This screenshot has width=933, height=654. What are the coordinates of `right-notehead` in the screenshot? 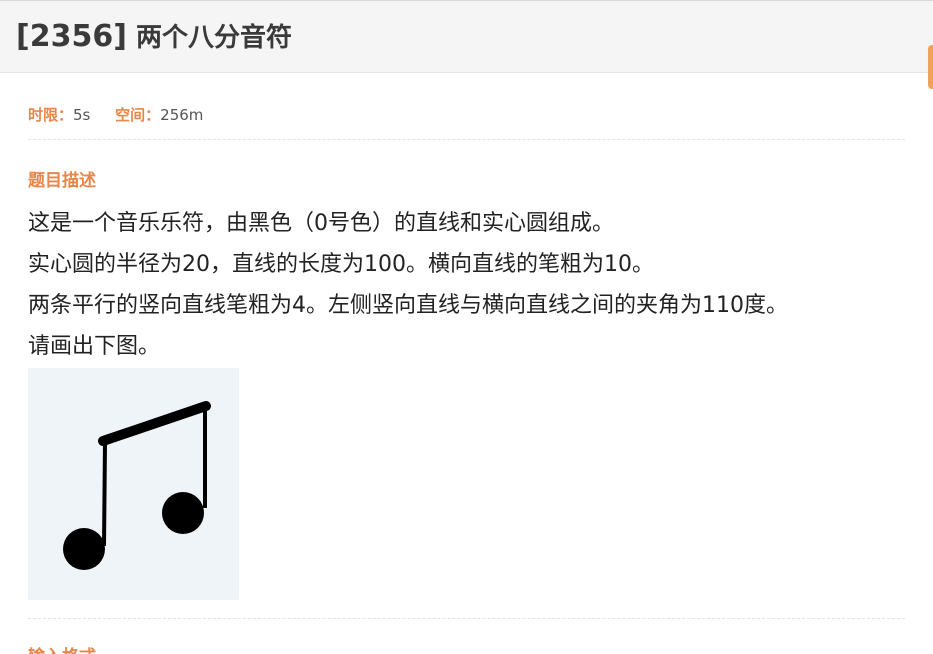 It's located at (183, 513).